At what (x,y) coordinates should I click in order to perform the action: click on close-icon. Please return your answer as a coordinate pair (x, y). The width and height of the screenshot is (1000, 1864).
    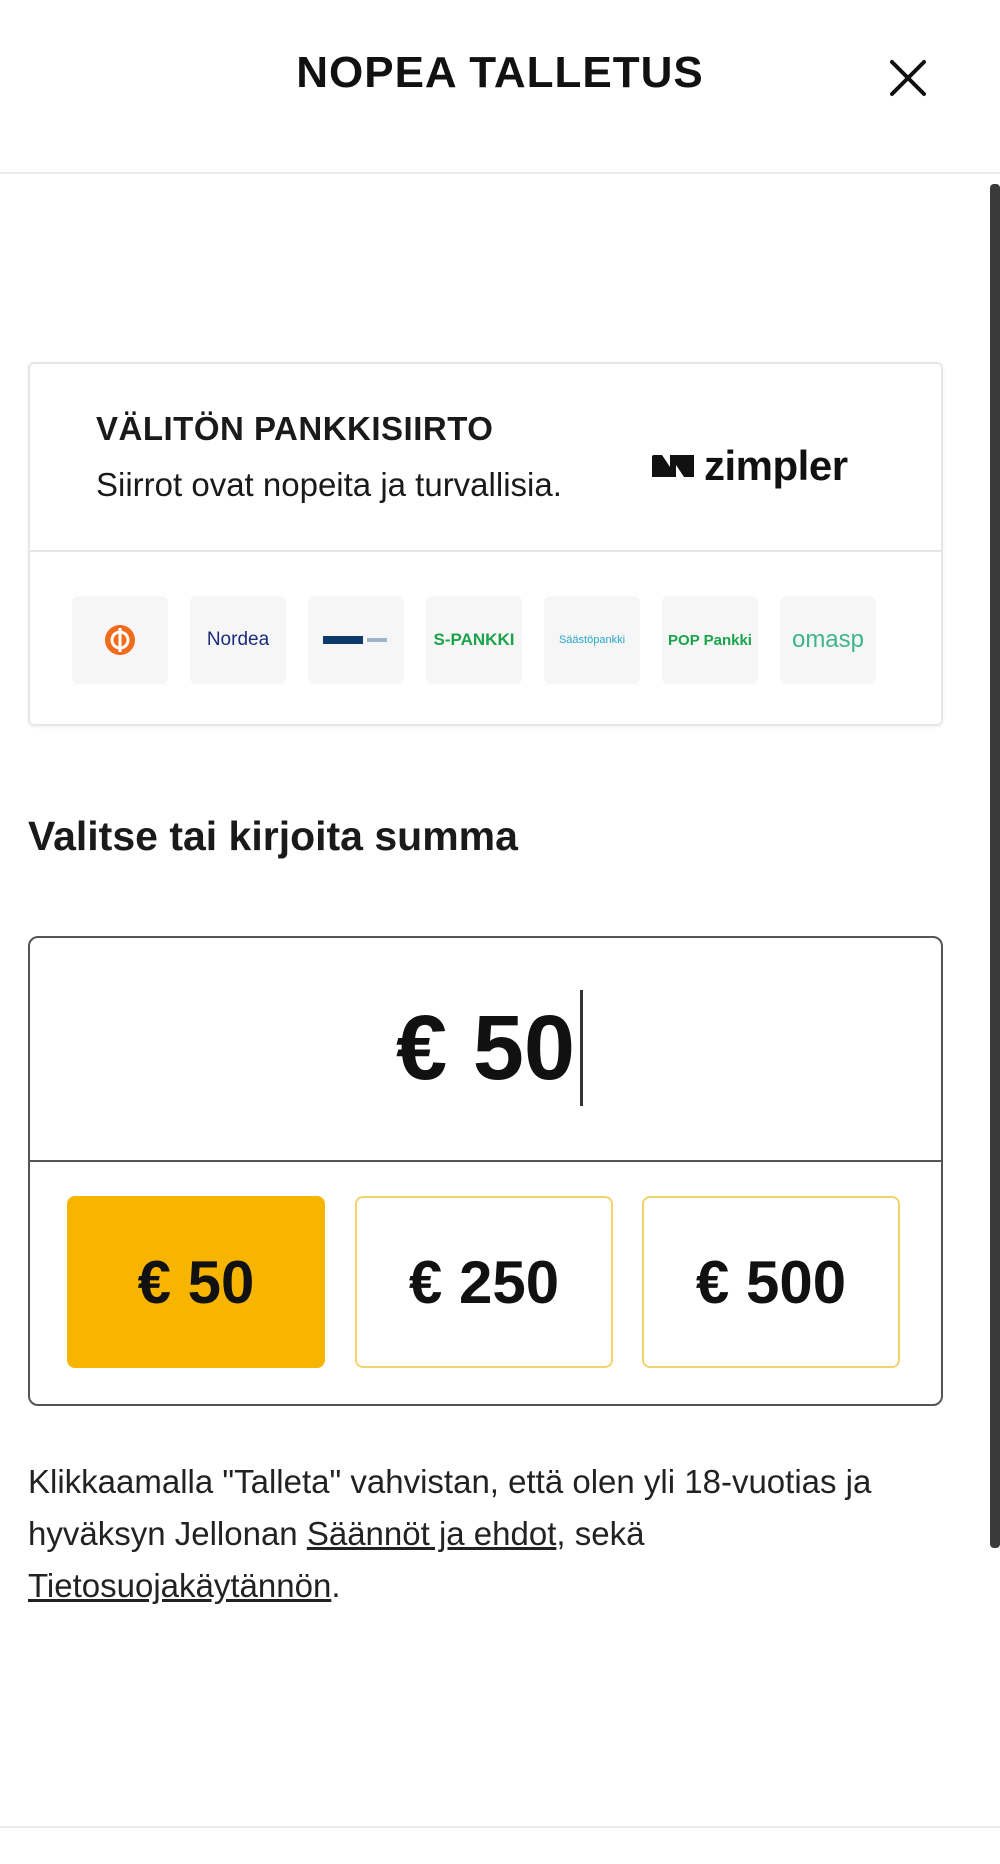
    Looking at the image, I should click on (908, 78).